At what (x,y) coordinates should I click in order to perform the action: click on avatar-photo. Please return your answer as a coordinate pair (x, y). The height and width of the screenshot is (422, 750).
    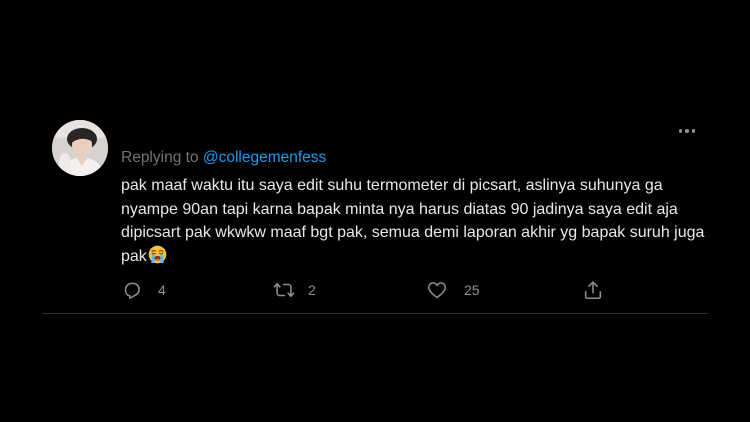
    Looking at the image, I should click on (80, 148).